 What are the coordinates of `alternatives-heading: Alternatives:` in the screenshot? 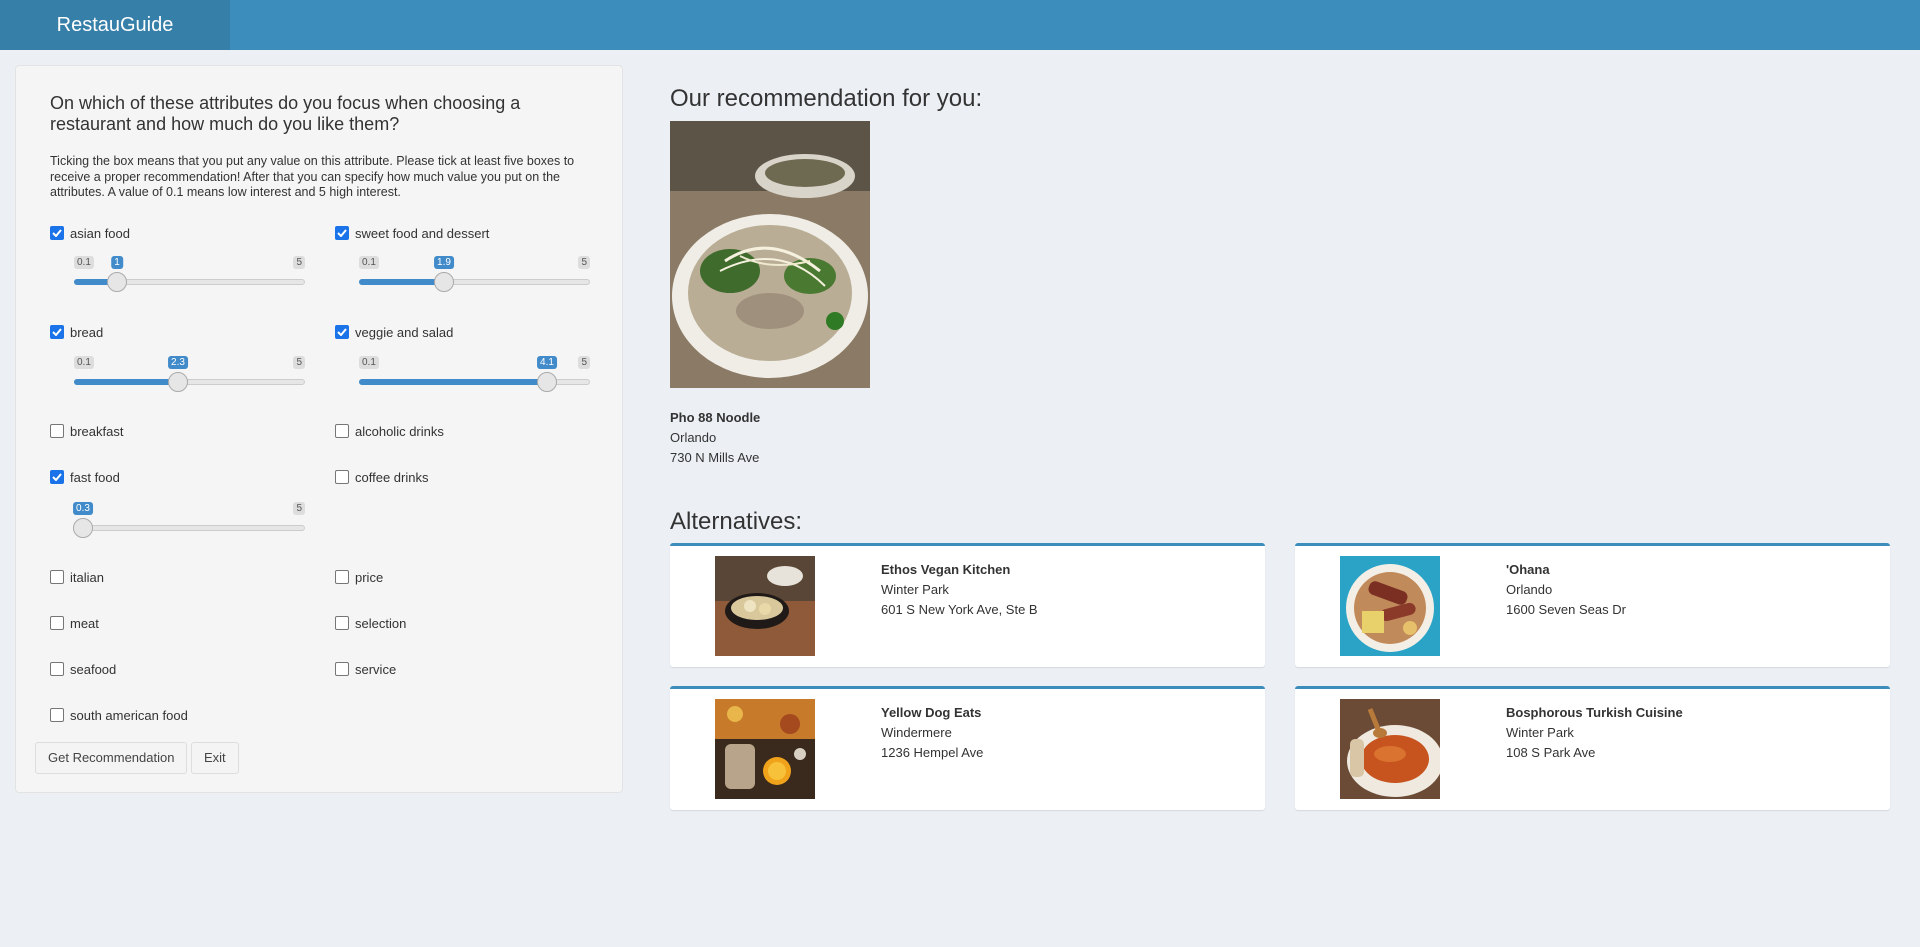 It's located at (736, 521).